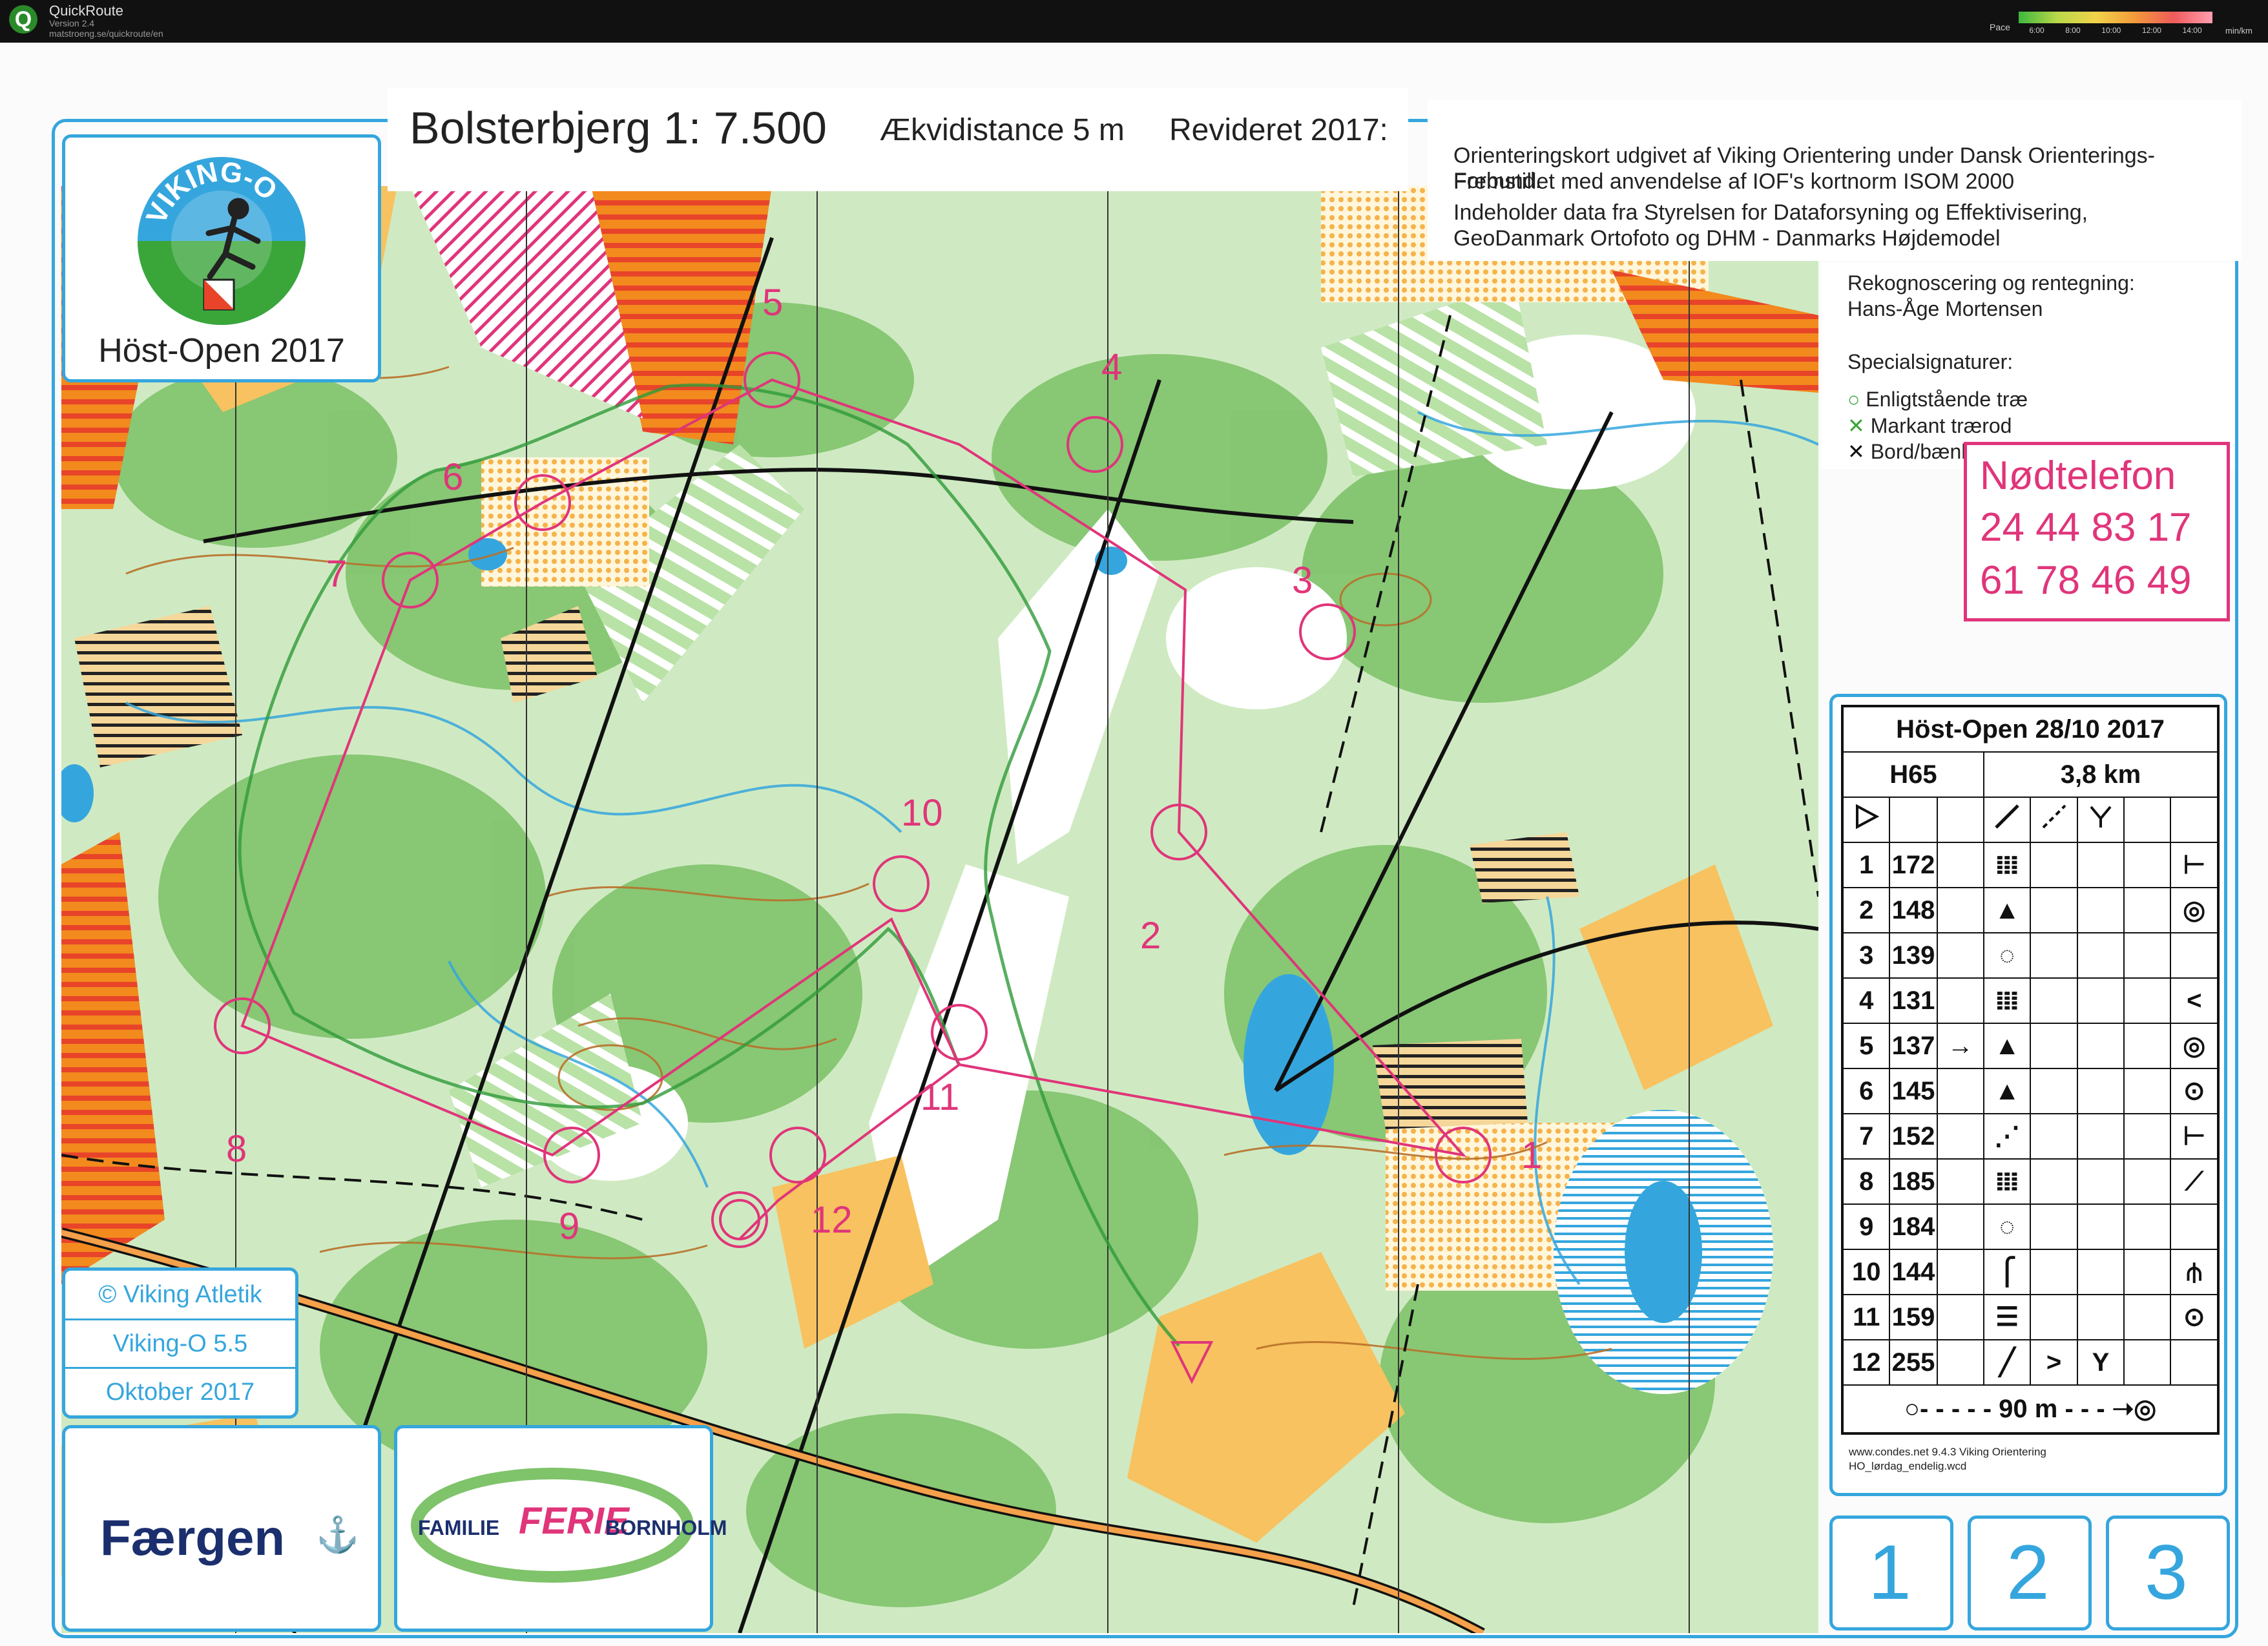  What do you see at coordinates (1856, 451) in the screenshot?
I see `x-black-icon: ✕` at bounding box center [1856, 451].